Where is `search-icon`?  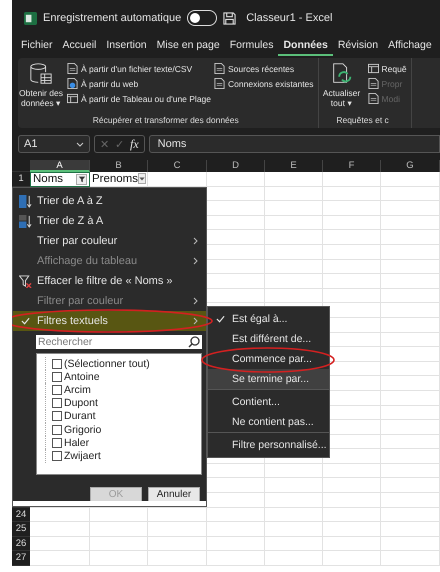
search-icon is located at coordinates (194, 342).